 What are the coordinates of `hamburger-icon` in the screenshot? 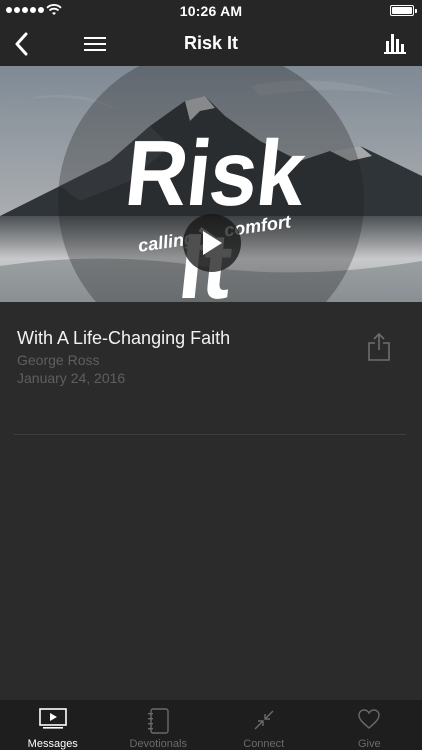 It's located at (95, 44).